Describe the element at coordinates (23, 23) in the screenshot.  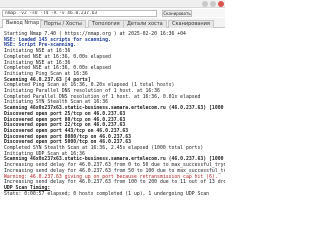
I see `tab-nmap-output: Вывод Nmap` at that location.